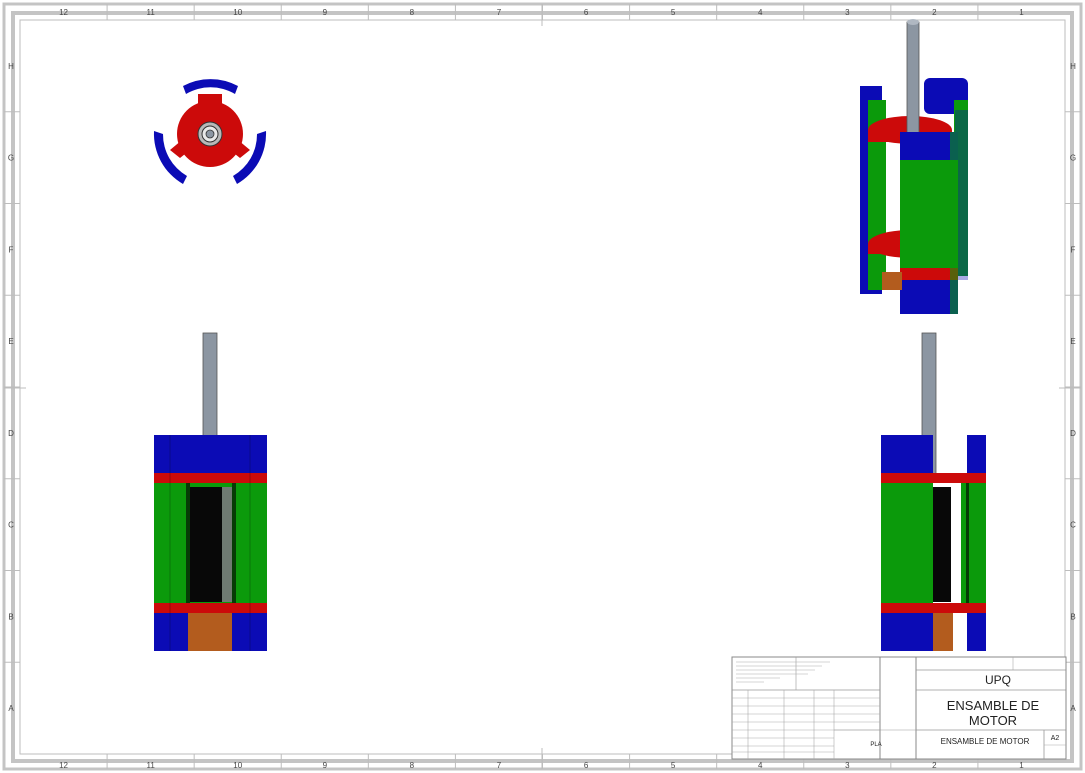 This screenshot has height=773, width=1085. What do you see at coordinates (1072, 616) in the screenshot?
I see `zone-row-label-right: B` at bounding box center [1072, 616].